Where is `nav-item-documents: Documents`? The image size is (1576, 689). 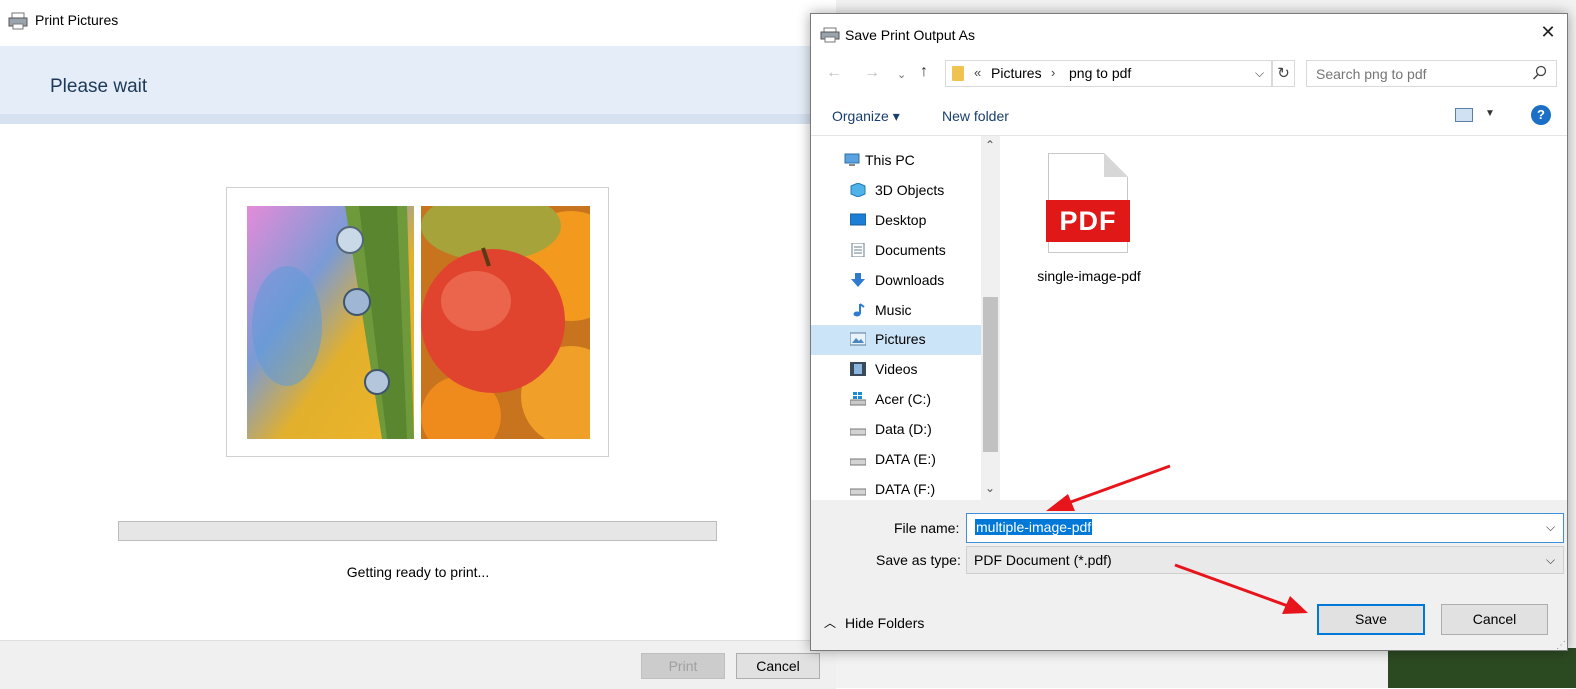
nav-item-documents: Documents is located at coordinates (896, 251).